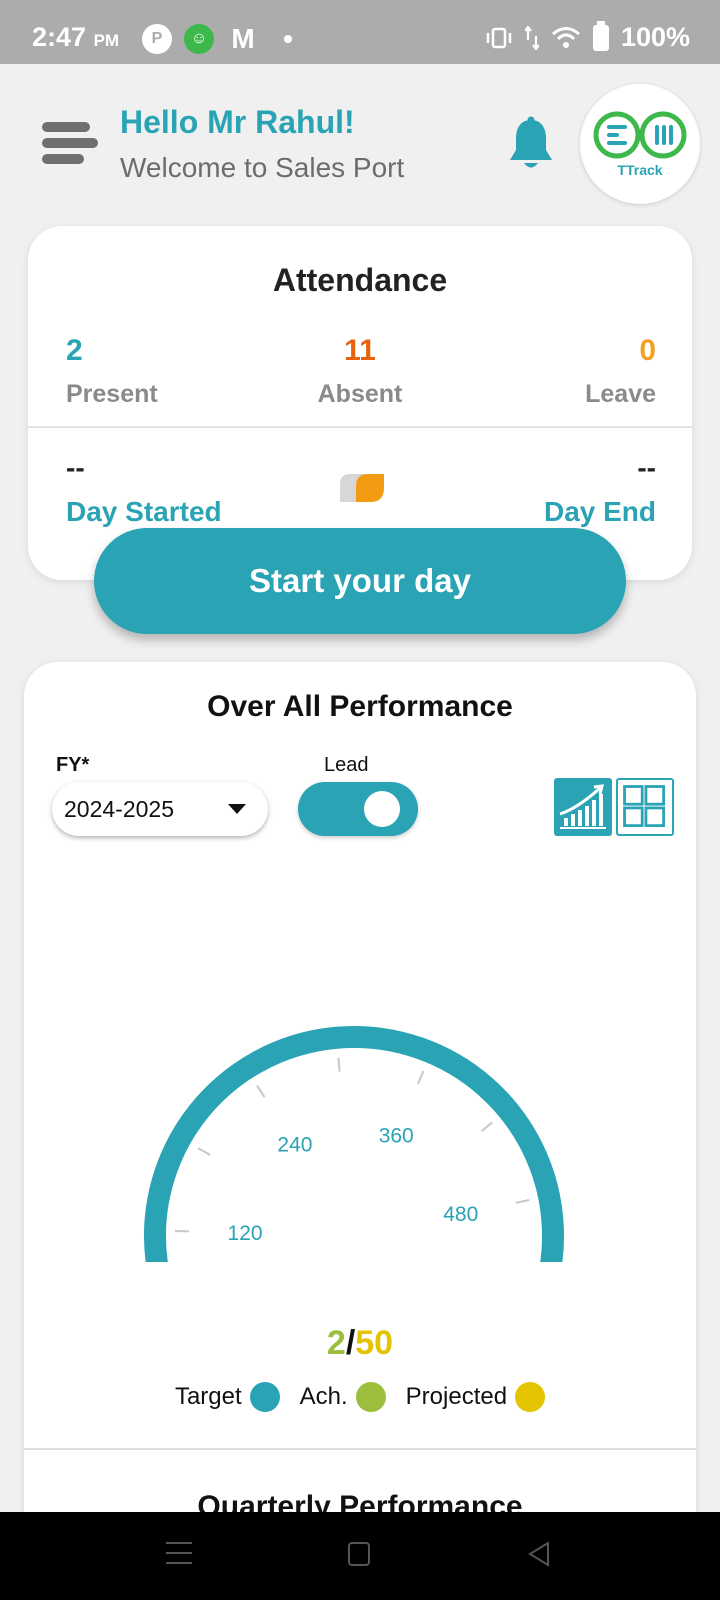 The width and height of the screenshot is (720, 1600). What do you see at coordinates (346, 765) in the screenshot?
I see `lead-label: Lead` at bounding box center [346, 765].